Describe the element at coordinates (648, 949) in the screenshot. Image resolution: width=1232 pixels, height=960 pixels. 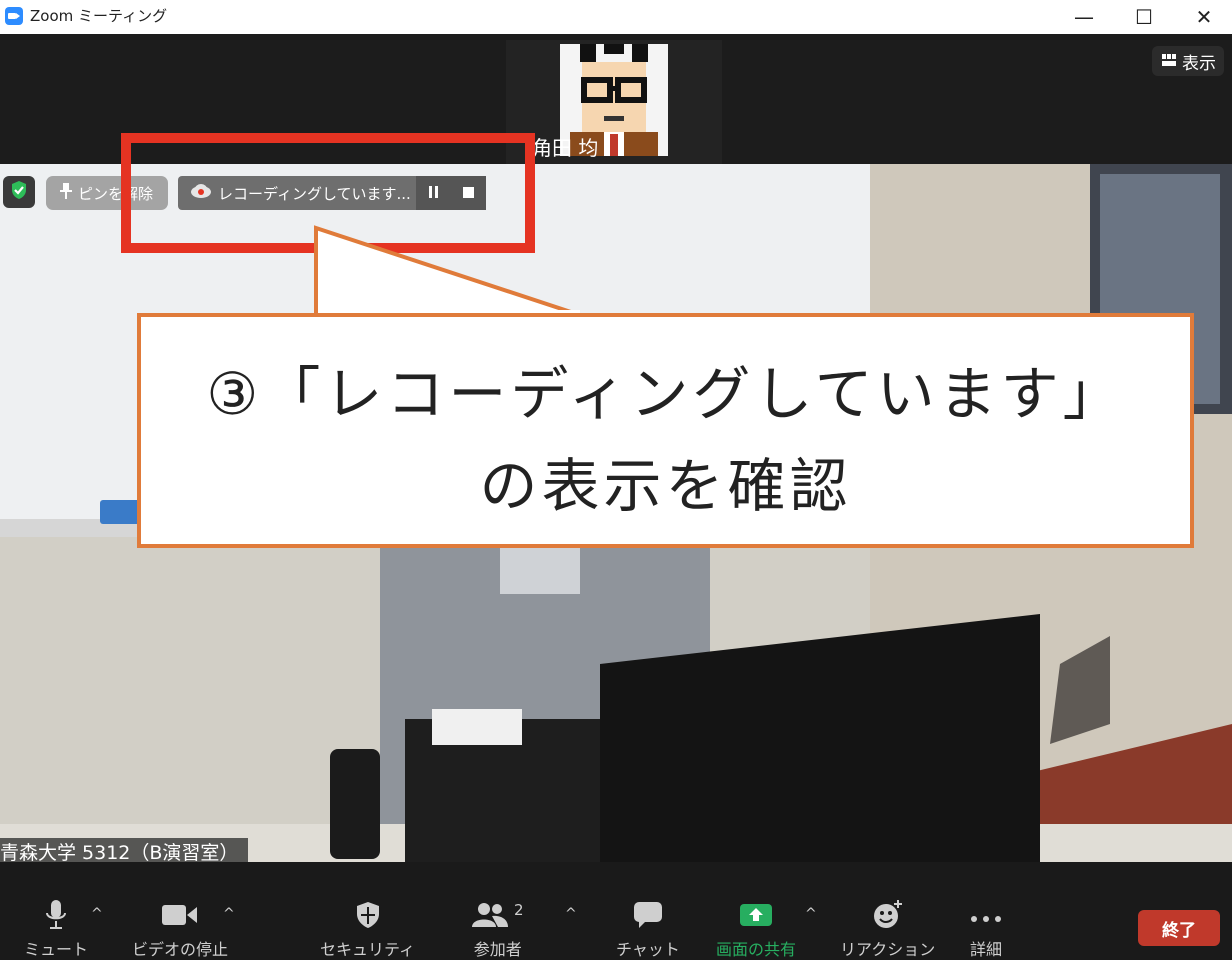
I see `chat-label: チャット` at that location.